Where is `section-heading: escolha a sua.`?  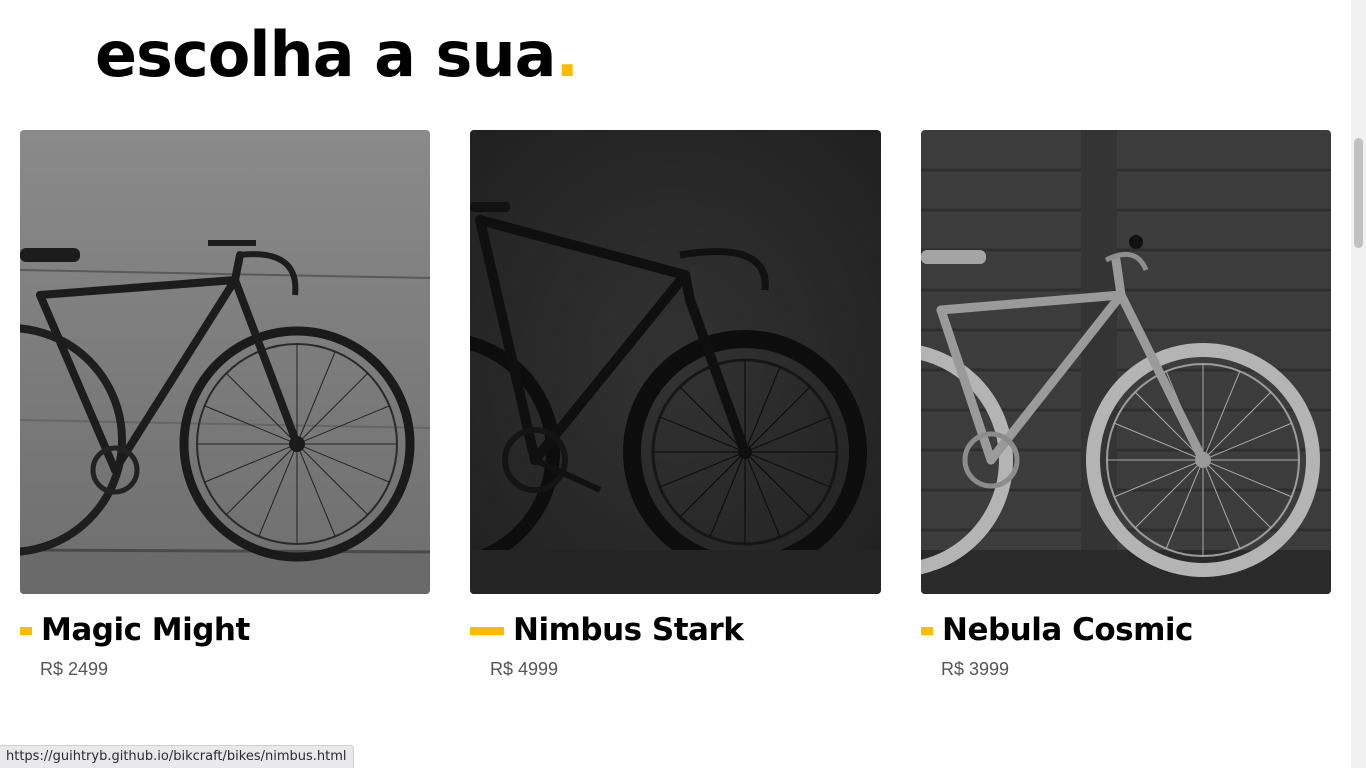 section-heading: escolha a sua. is located at coordinates (337, 55).